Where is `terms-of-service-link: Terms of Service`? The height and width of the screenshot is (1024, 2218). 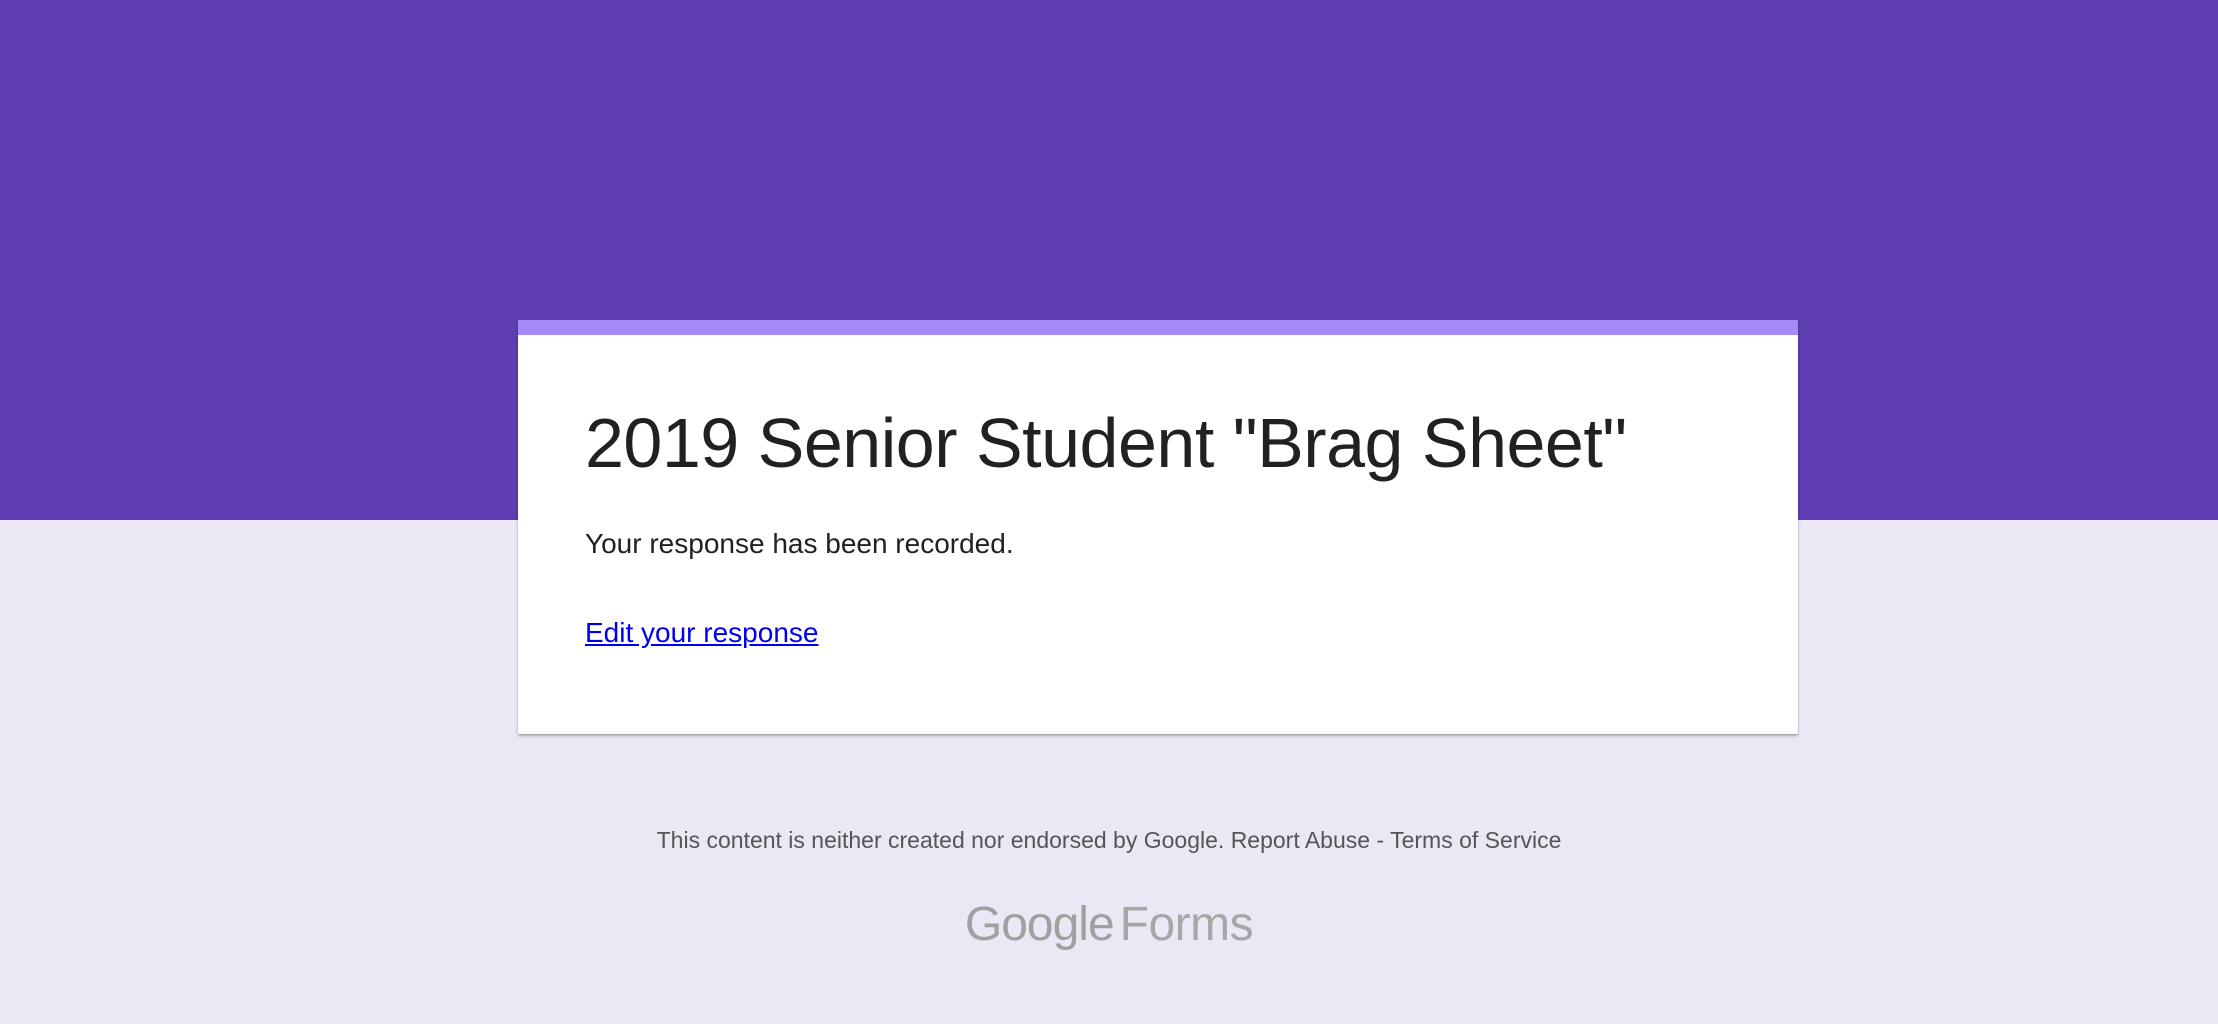 terms-of-service-link: Terms of Service is located at coordinates (1475, 840).